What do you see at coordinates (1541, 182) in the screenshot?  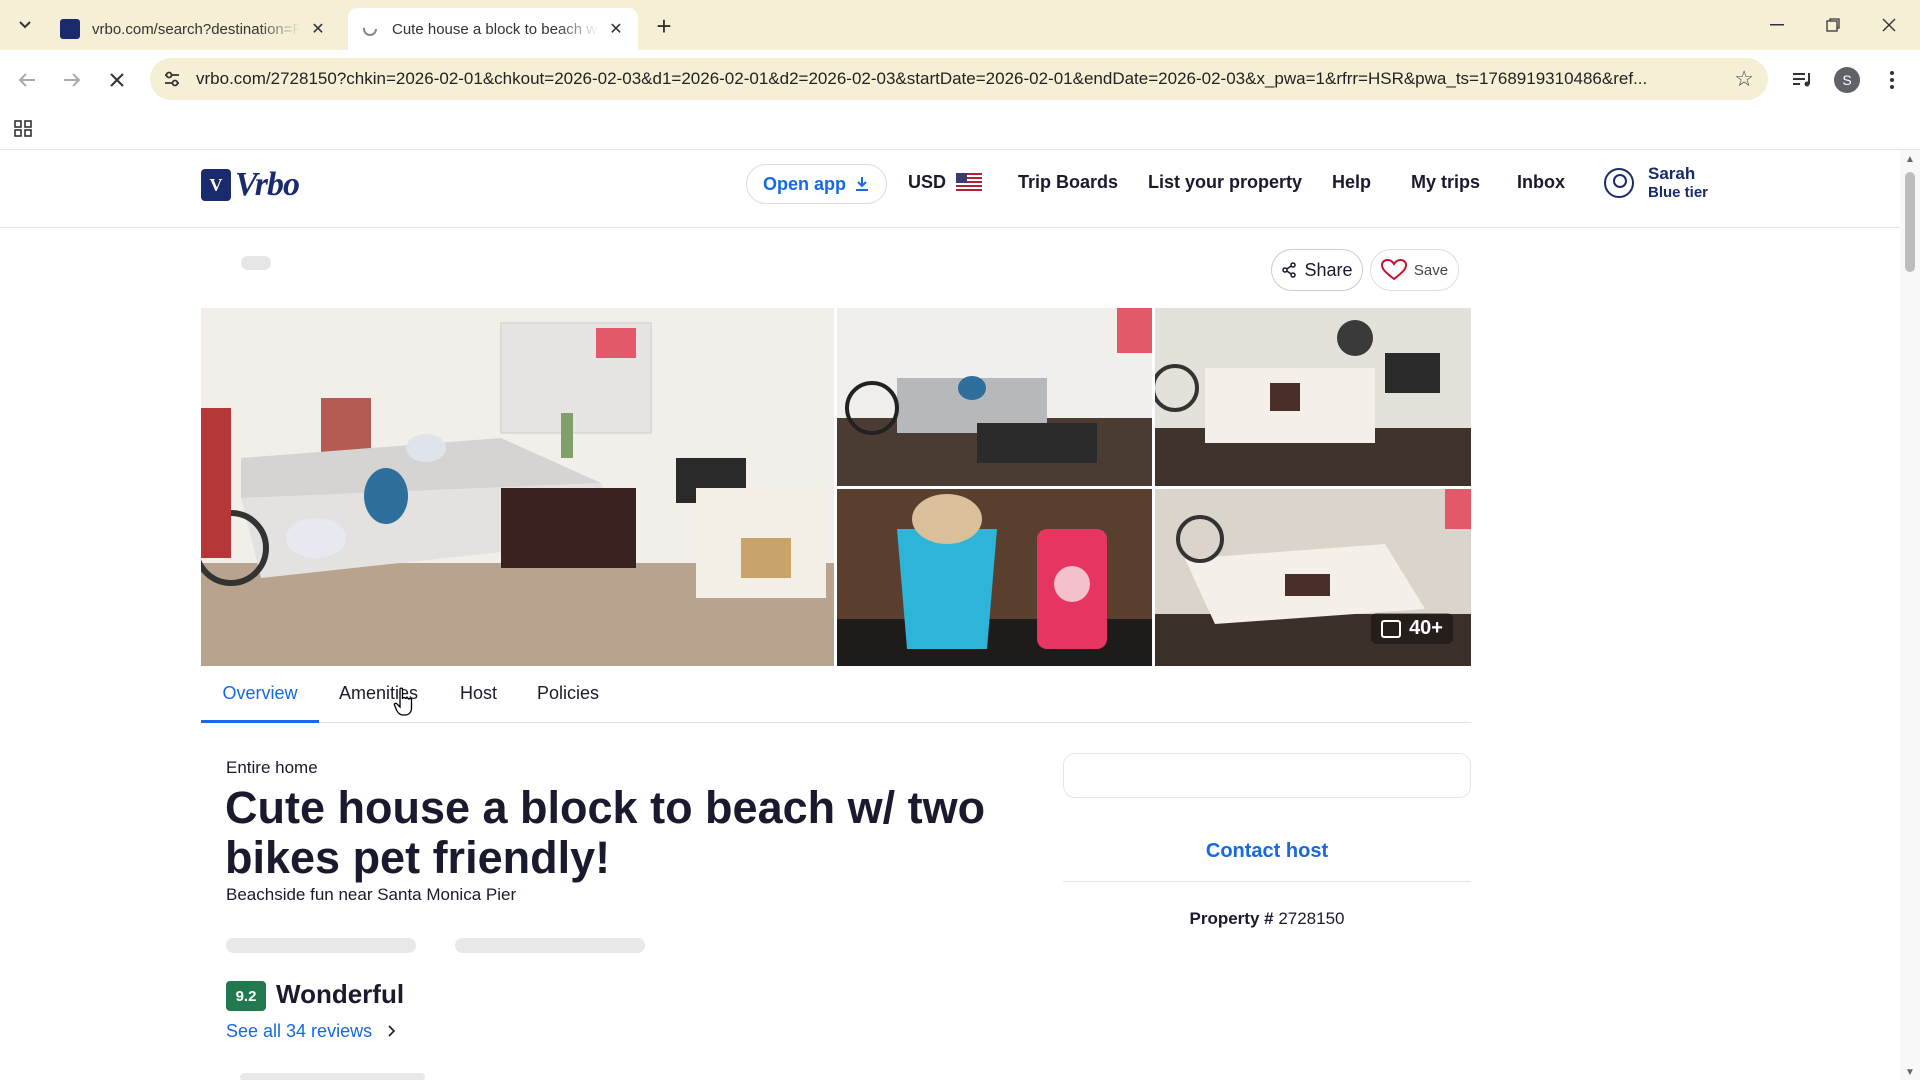 I see `nav-inbox: Inbox` at bounding box center [1541, 182].